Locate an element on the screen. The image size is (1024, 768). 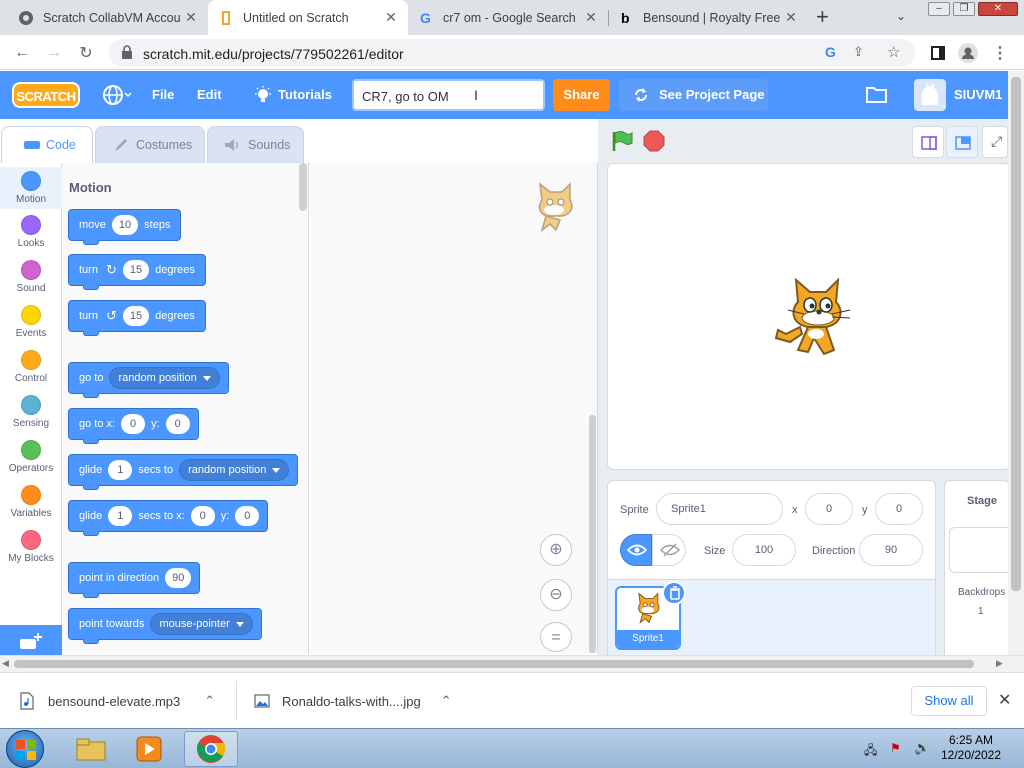
block-go-to: go to random position is located at coordinates (148, 380).